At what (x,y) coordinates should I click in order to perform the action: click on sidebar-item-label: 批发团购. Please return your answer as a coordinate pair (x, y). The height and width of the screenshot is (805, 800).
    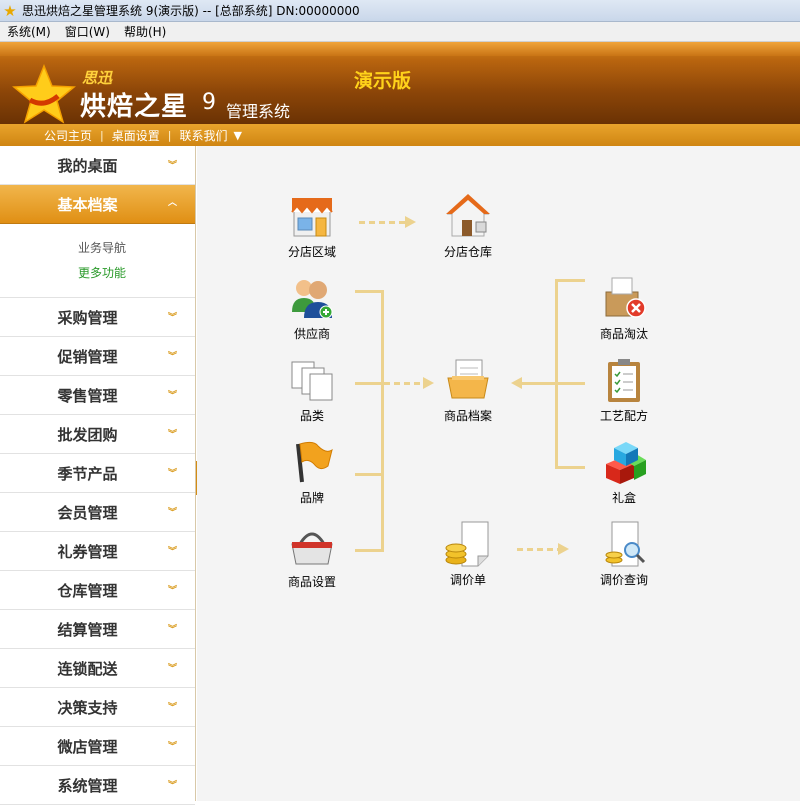
    Looking at the image, I should click on (87, 434).